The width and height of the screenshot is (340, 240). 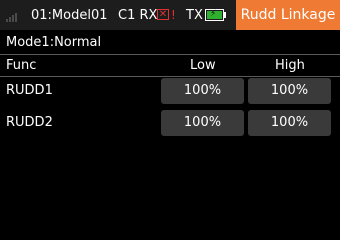 I want to click on rudd2-high-value: 100%, so click(x=289, y=123).